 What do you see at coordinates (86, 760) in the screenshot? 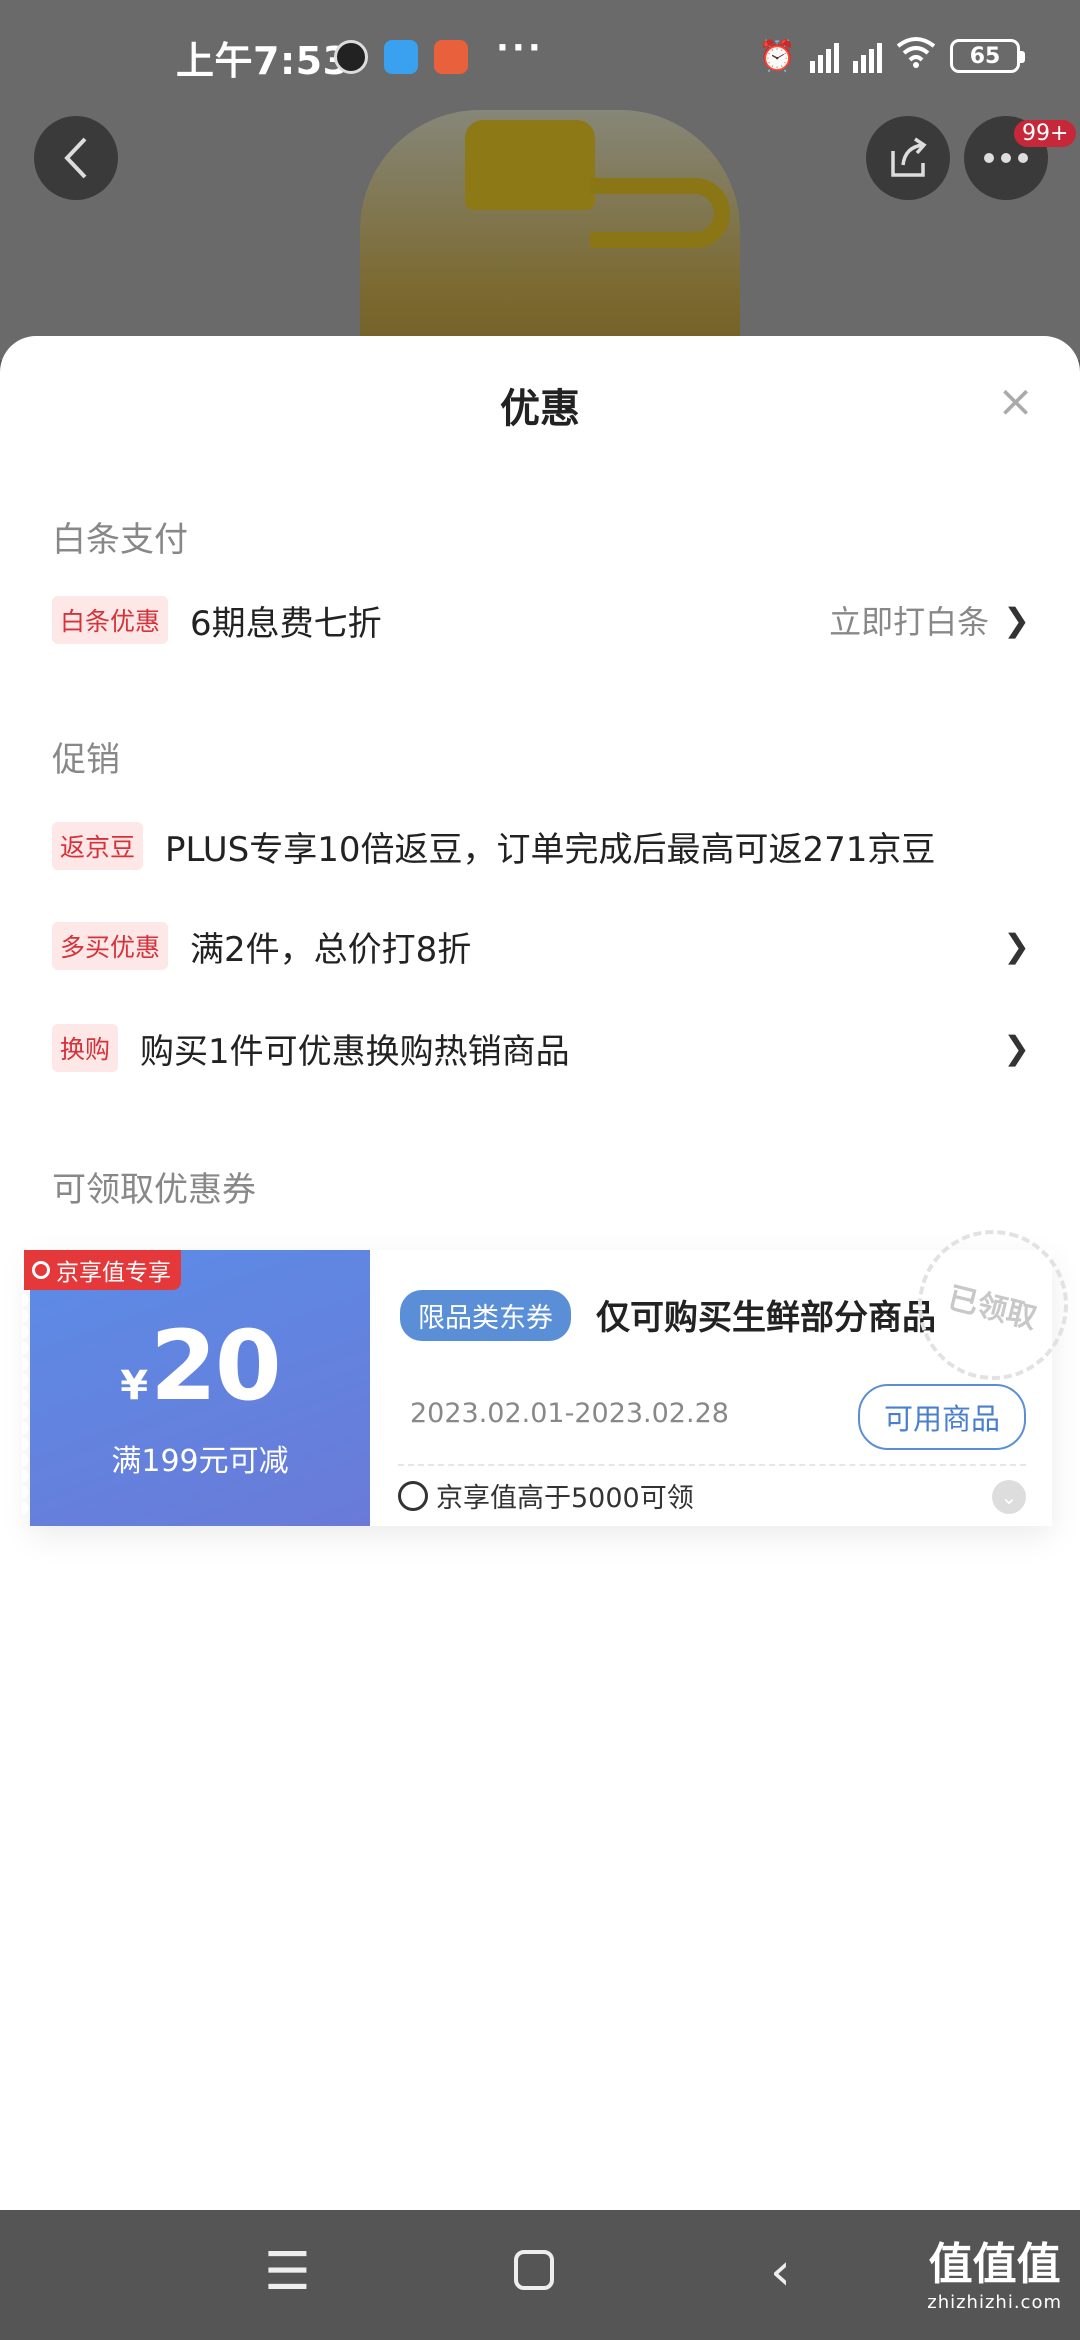
I see `promotion-section-title: 促销` at bounding box center [86, 760].